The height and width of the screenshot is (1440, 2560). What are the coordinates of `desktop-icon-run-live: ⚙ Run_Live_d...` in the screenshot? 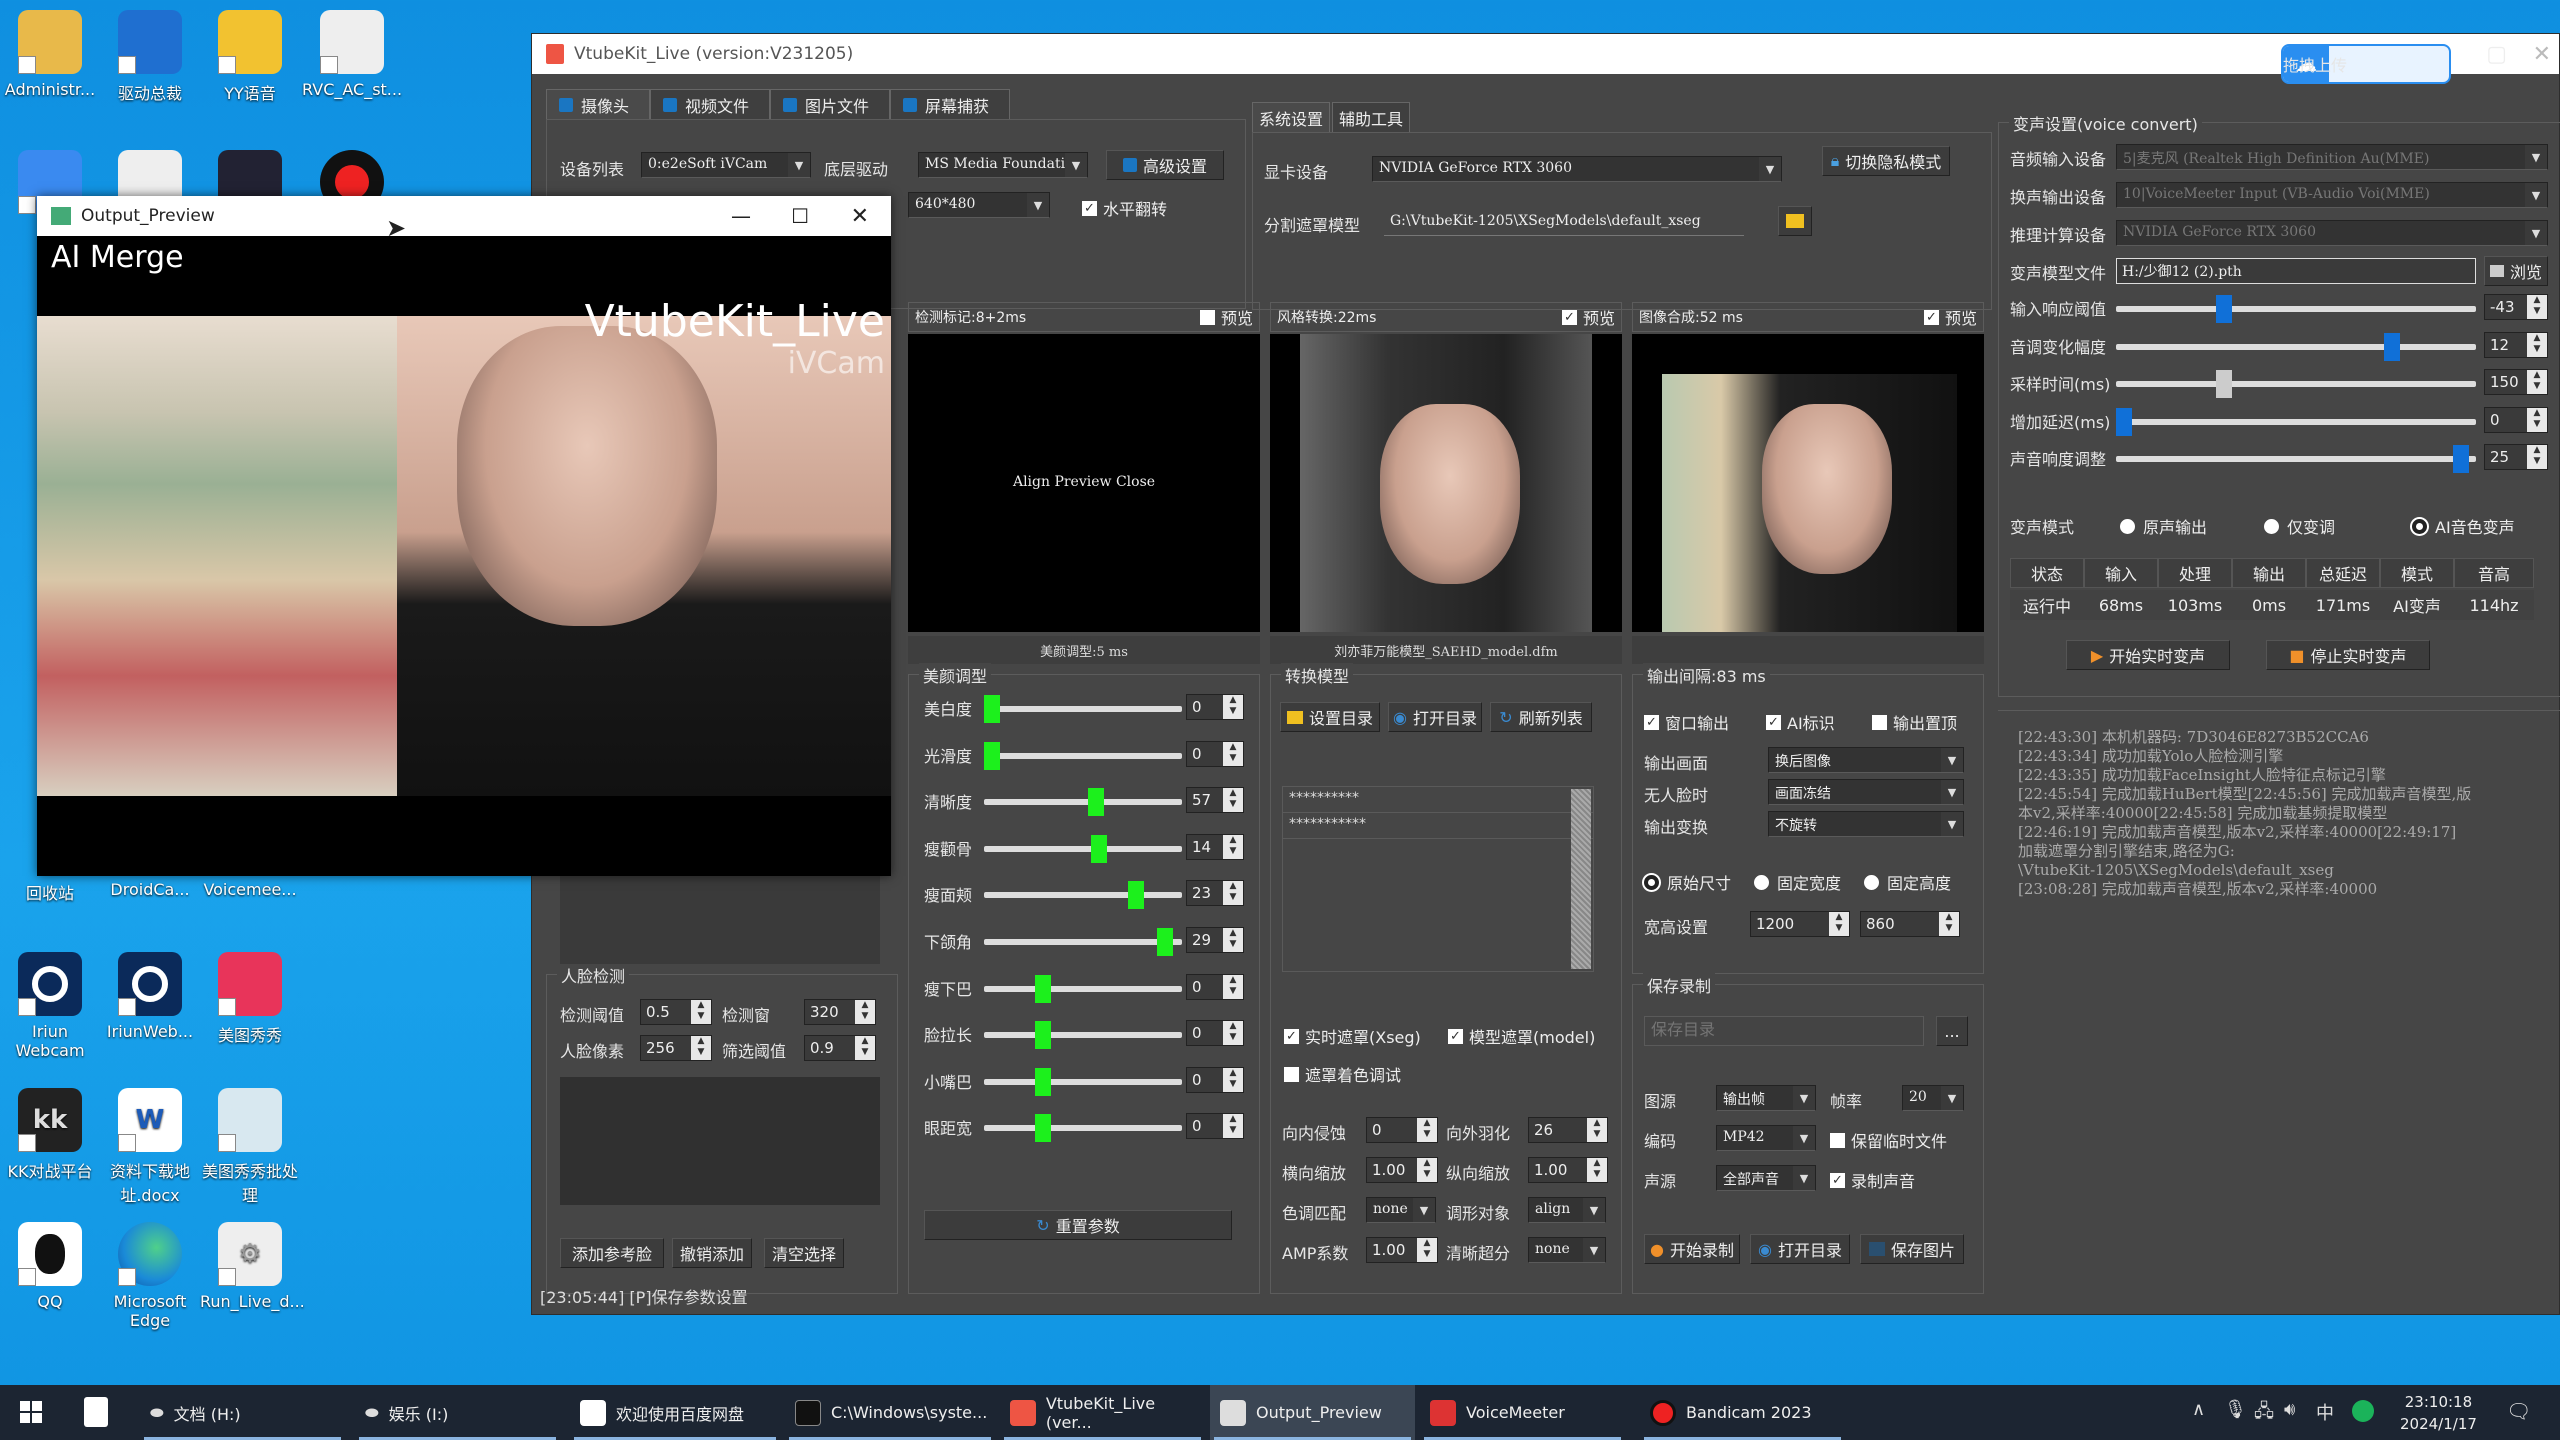 It's located at (252, 1266).